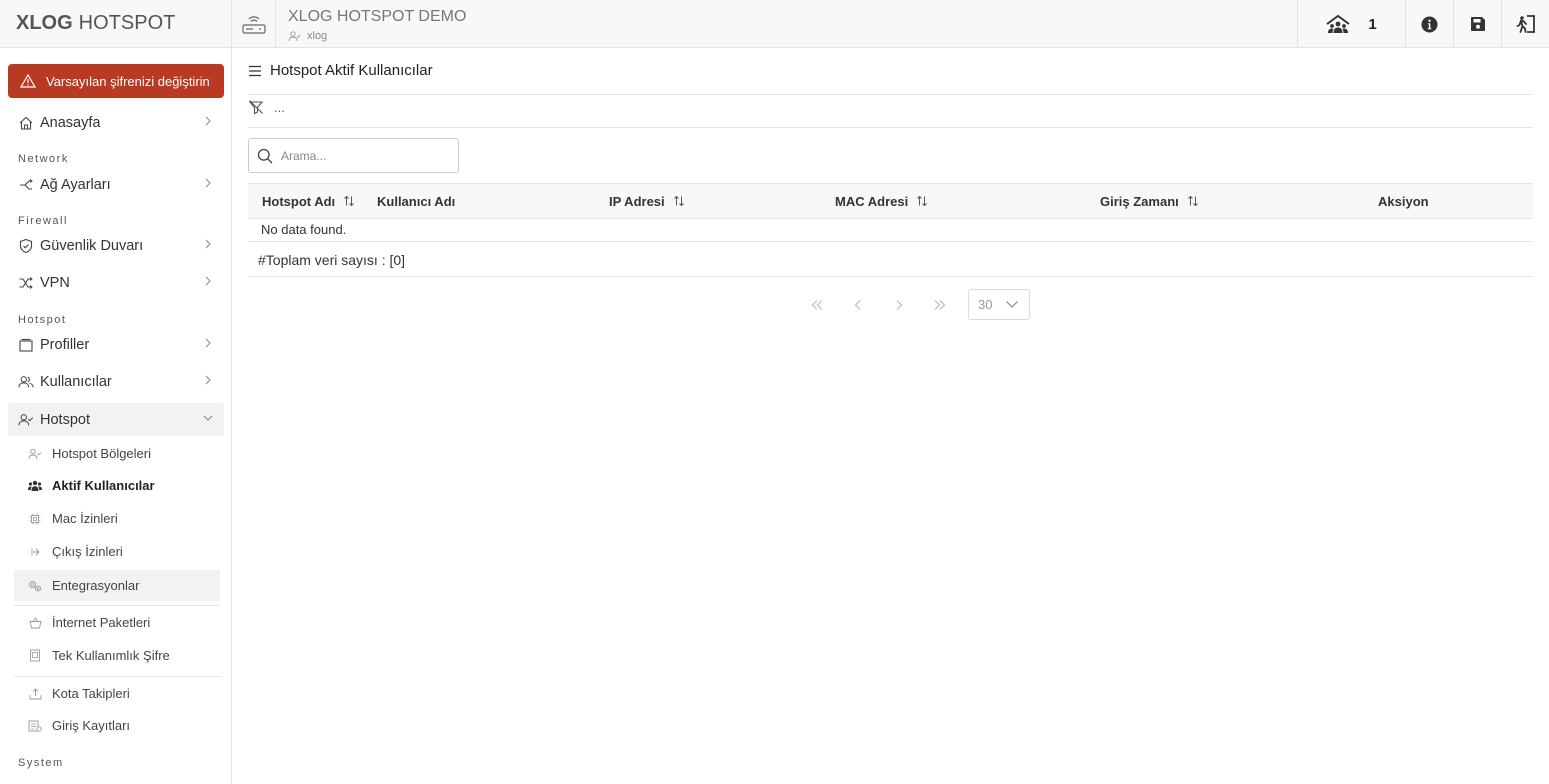  I want to click on sidebar-item-users: Kullanıcılar, so click(116, 381).